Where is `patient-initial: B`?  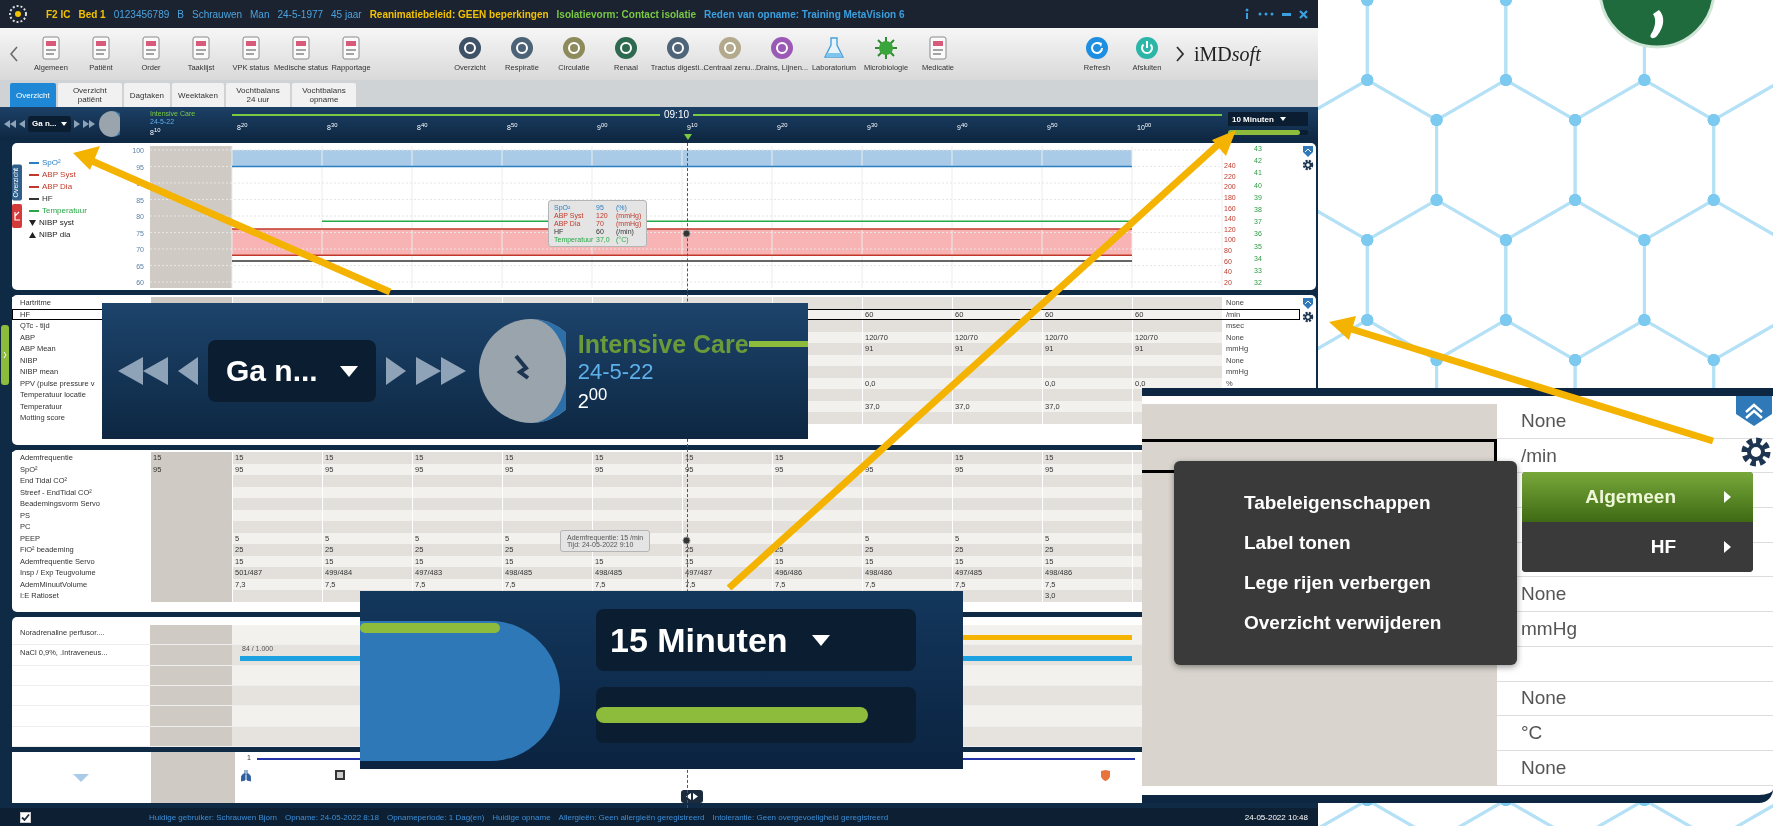
patient-initial: B is located at coordinates (180, 14).